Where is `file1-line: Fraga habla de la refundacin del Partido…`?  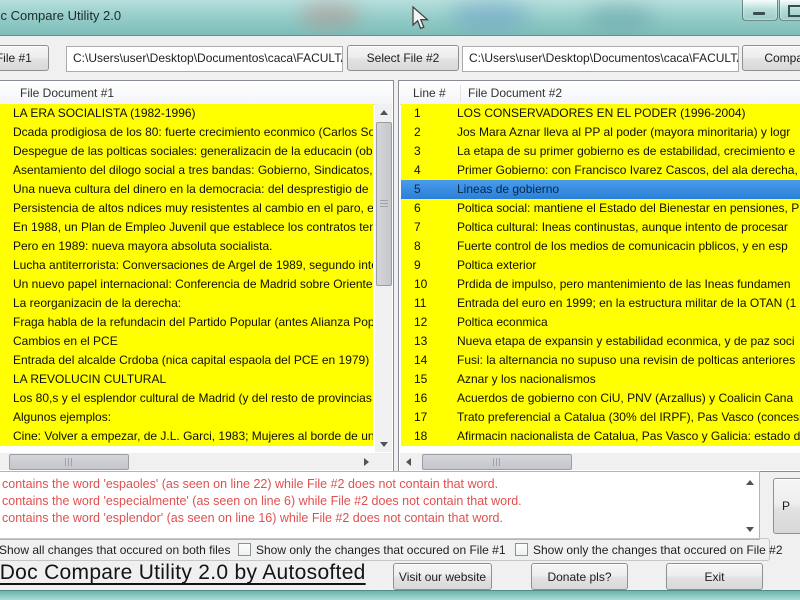 file1-line: Fraga habla de la refundacin del Partido… is located at coordinates (186, 322).